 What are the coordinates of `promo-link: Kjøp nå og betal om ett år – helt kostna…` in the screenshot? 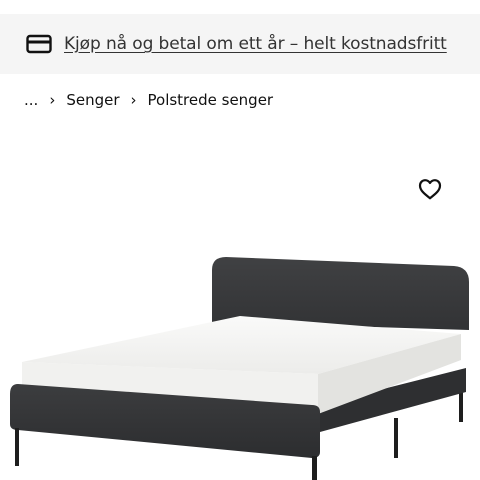 It's located at (255, 44).